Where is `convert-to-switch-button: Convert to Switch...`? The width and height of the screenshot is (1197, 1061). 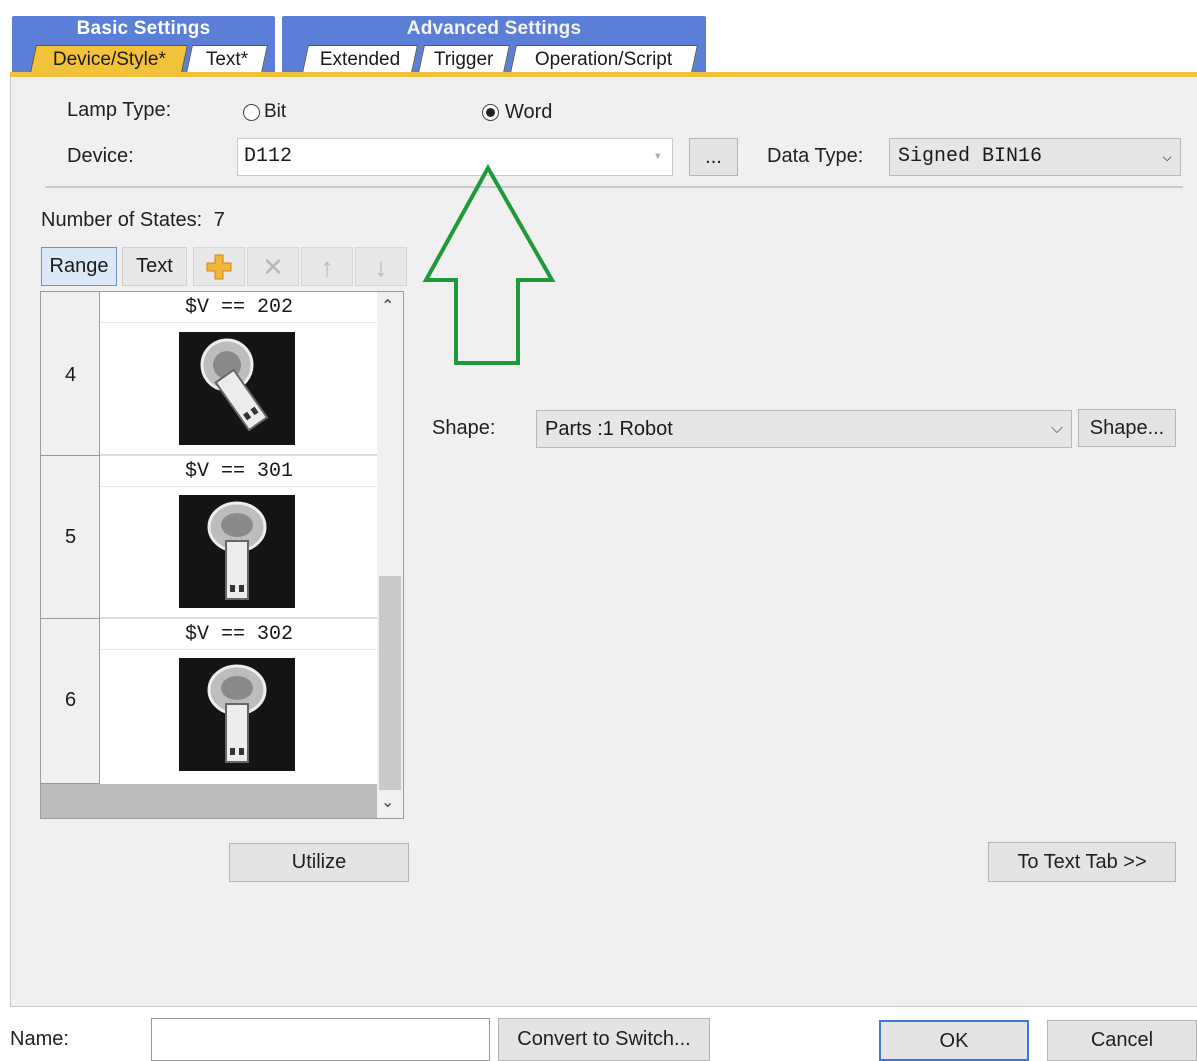
convert-to-switch-button: Convert to Switch... is located at coordinates (604, 1039).